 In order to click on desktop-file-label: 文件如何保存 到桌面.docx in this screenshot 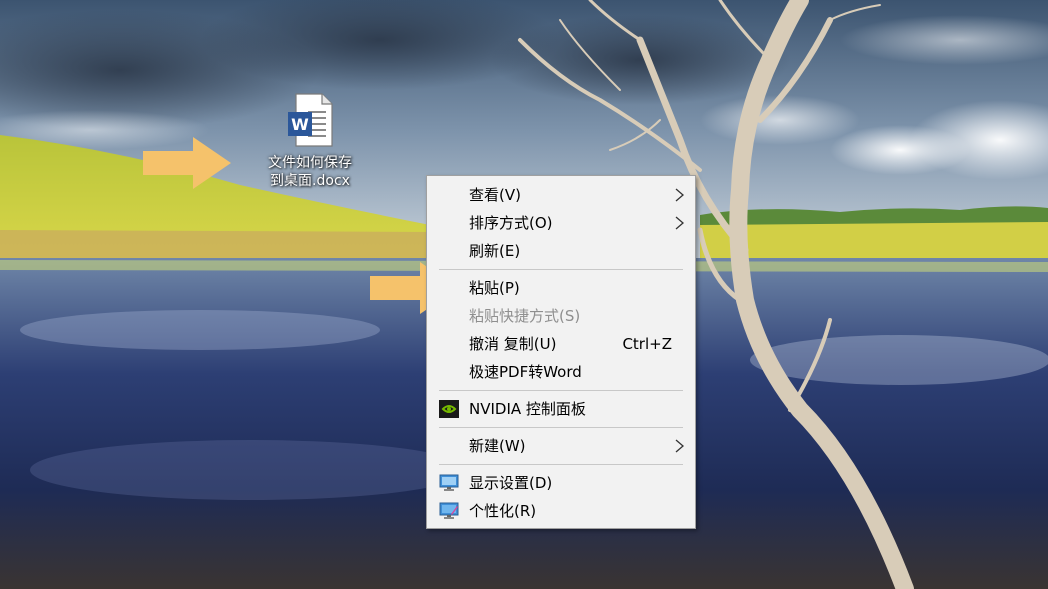, I will do `click(310, 172)`.